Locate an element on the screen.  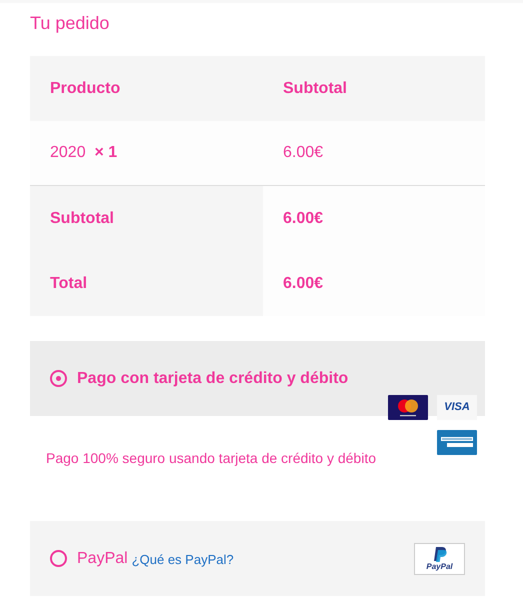
what-is-paypal-link: ¿Qué es PayPal? is located at coordinates (183, 560).